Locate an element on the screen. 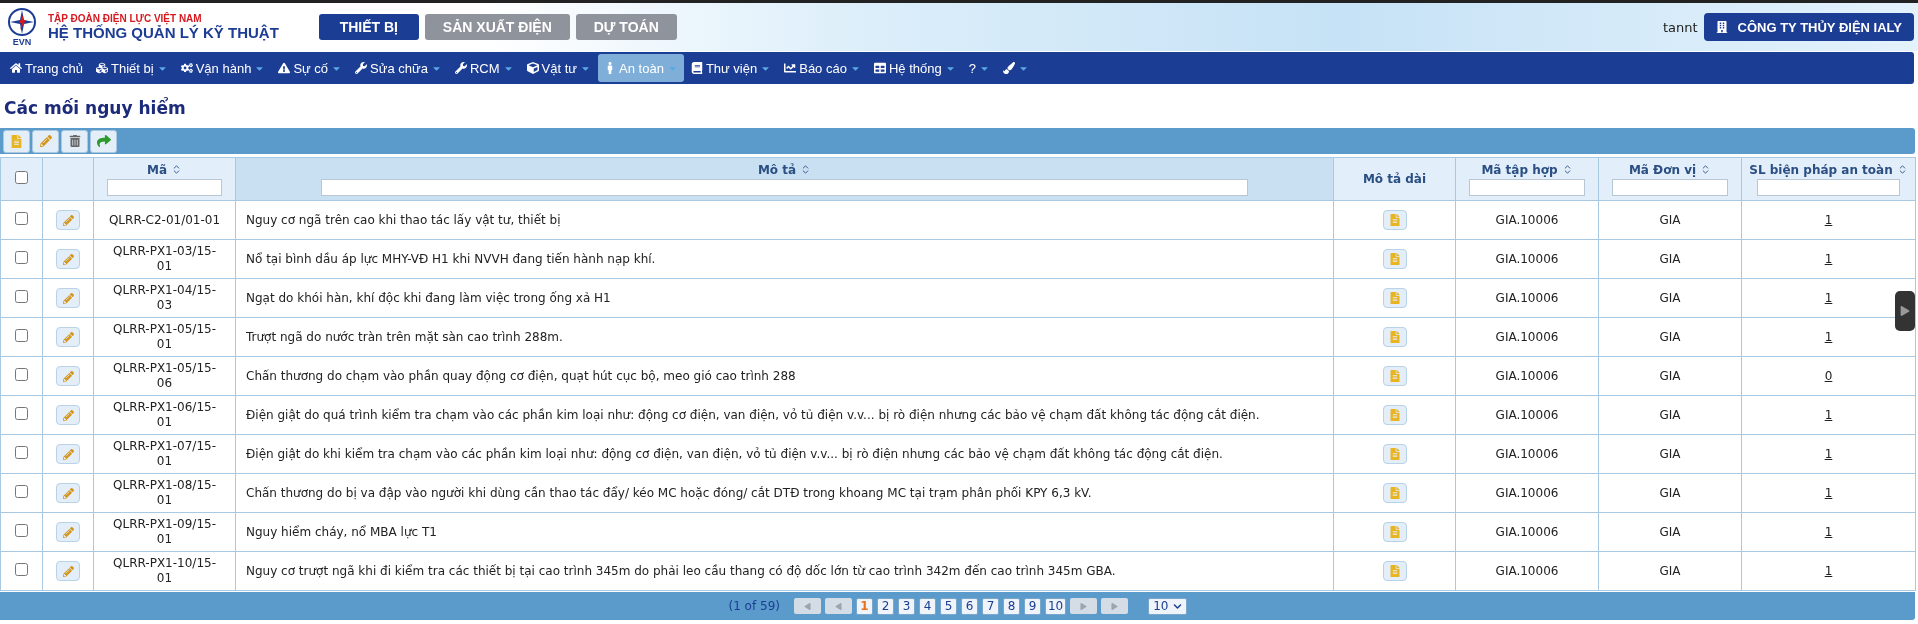  menu-item: Báo cáo is located at coordinates (822, 68).